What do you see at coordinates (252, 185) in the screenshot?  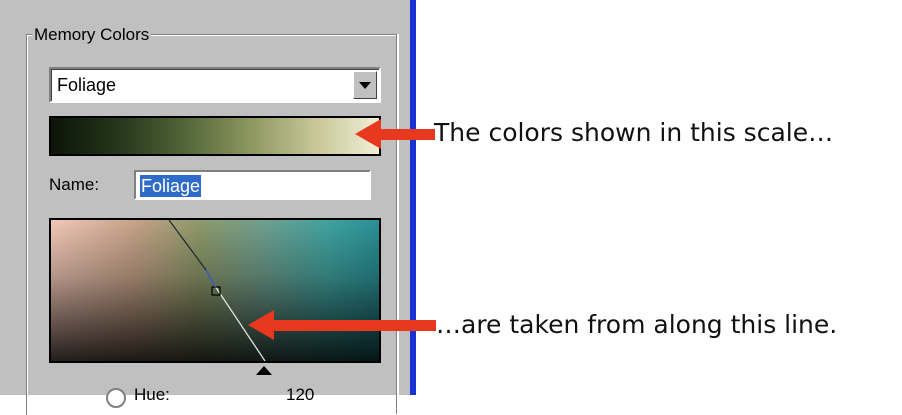 I see `name-input: Foliage` at bounding box center [252, 185].